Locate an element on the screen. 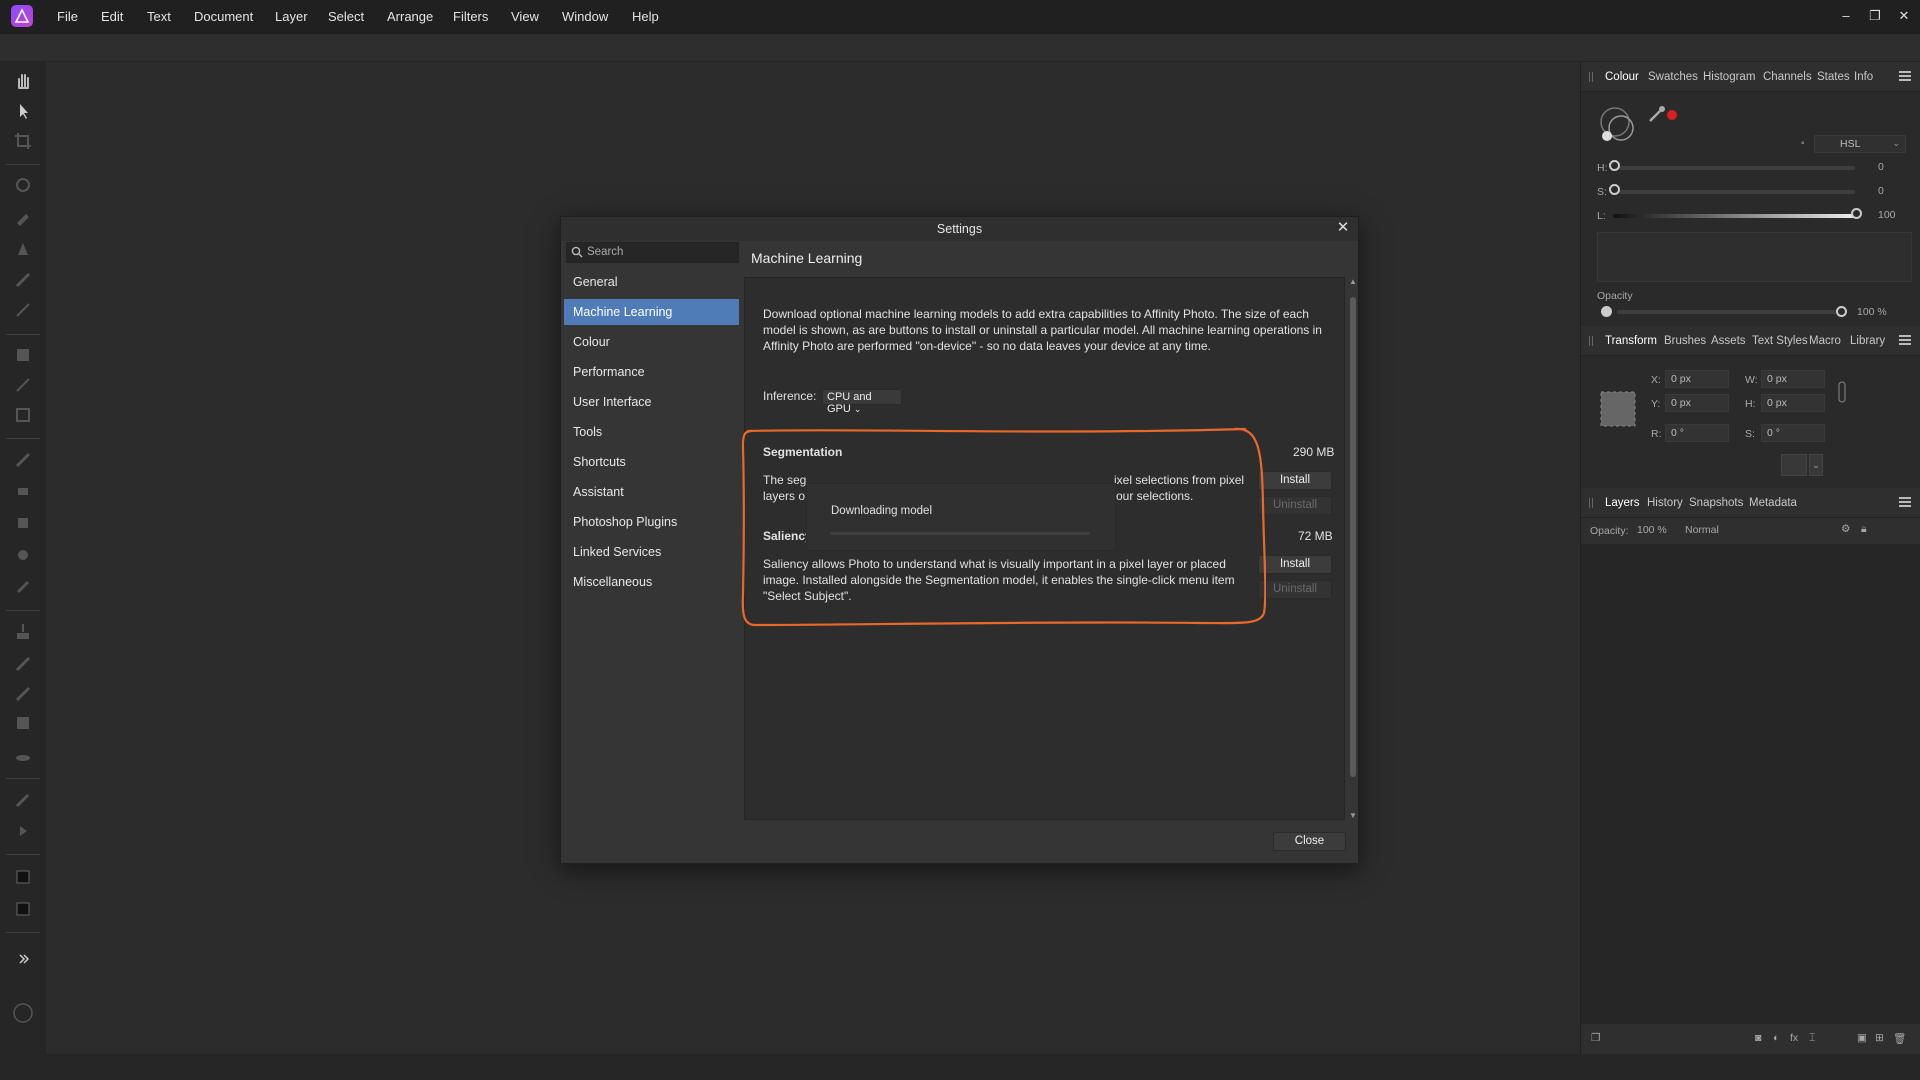  transform-origin-button is located at coordinates (1794, 465).